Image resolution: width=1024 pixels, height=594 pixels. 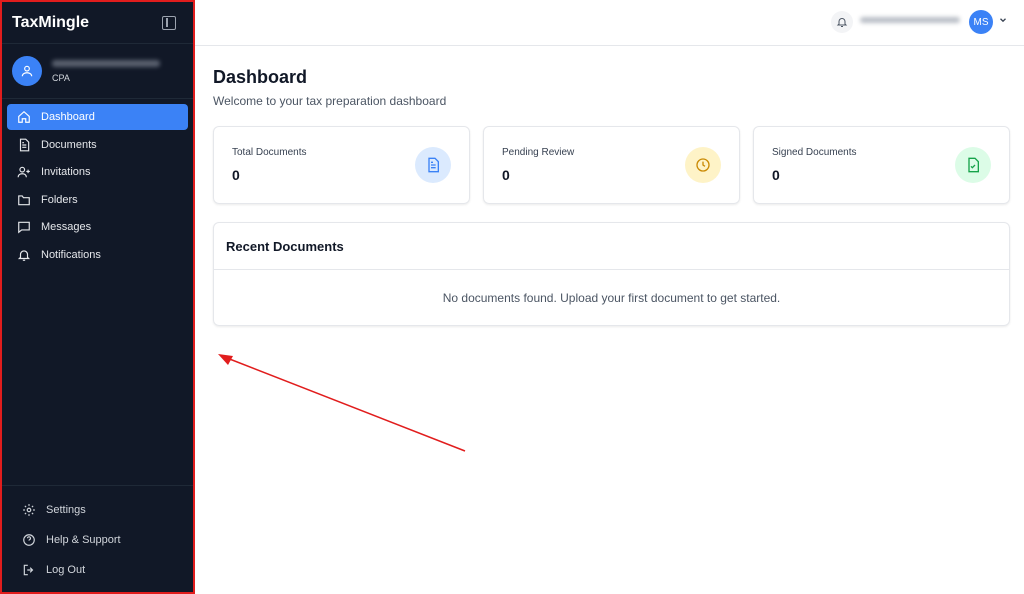 I want to click on stat-card-signed-documents: Signed Documents 0, so click(x=881, y=165).